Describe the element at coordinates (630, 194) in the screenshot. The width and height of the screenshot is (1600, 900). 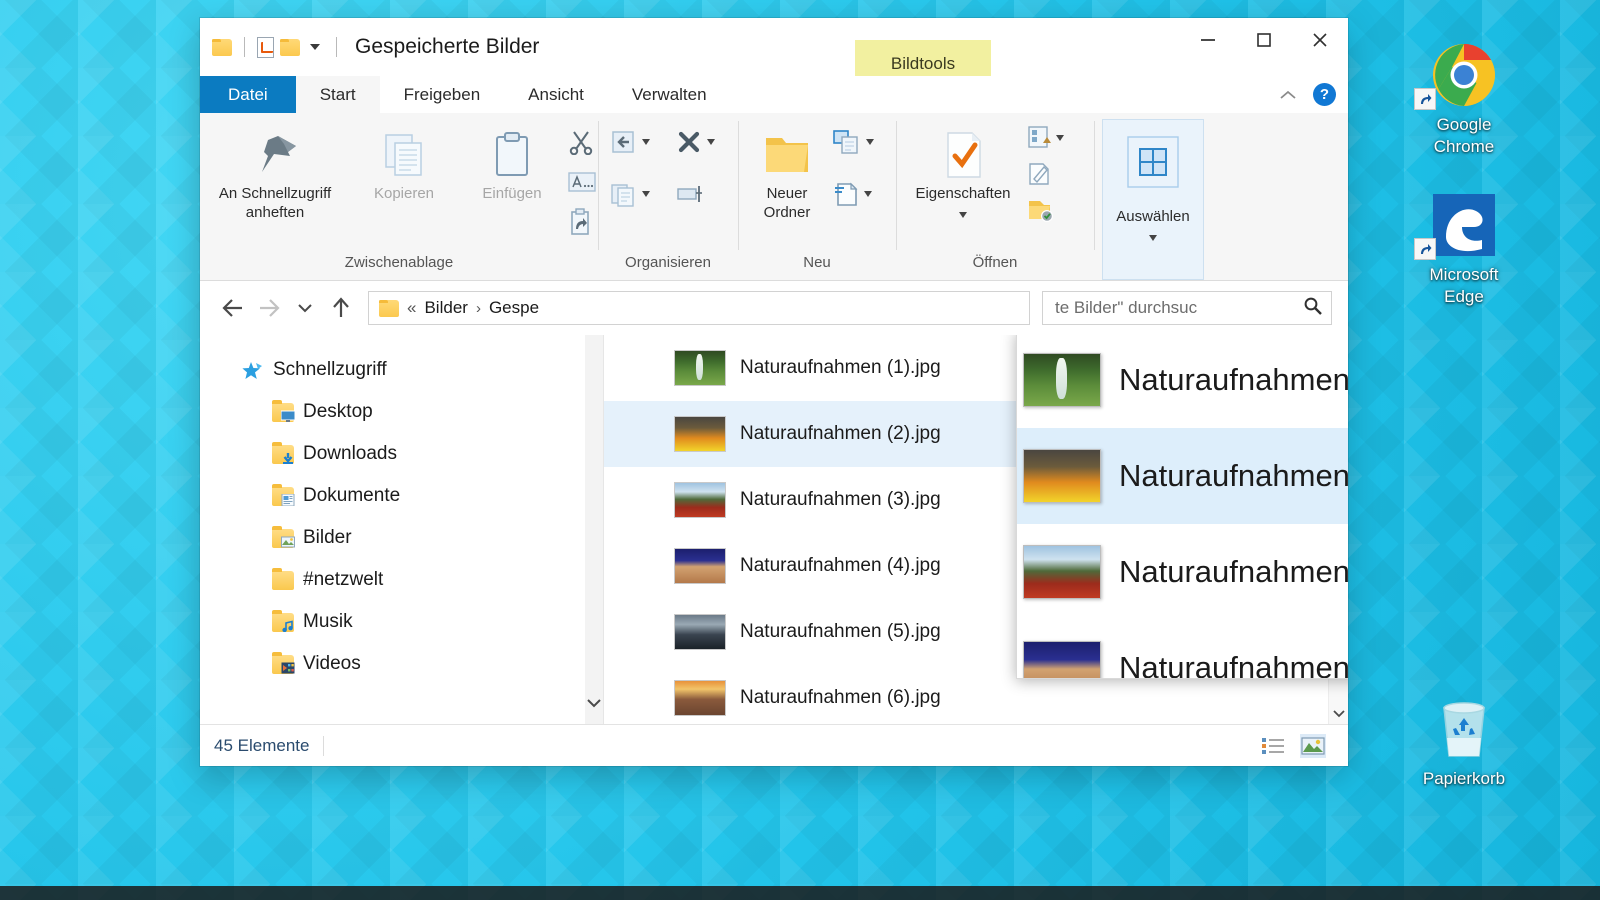
I see `copy-to-button` at that location.